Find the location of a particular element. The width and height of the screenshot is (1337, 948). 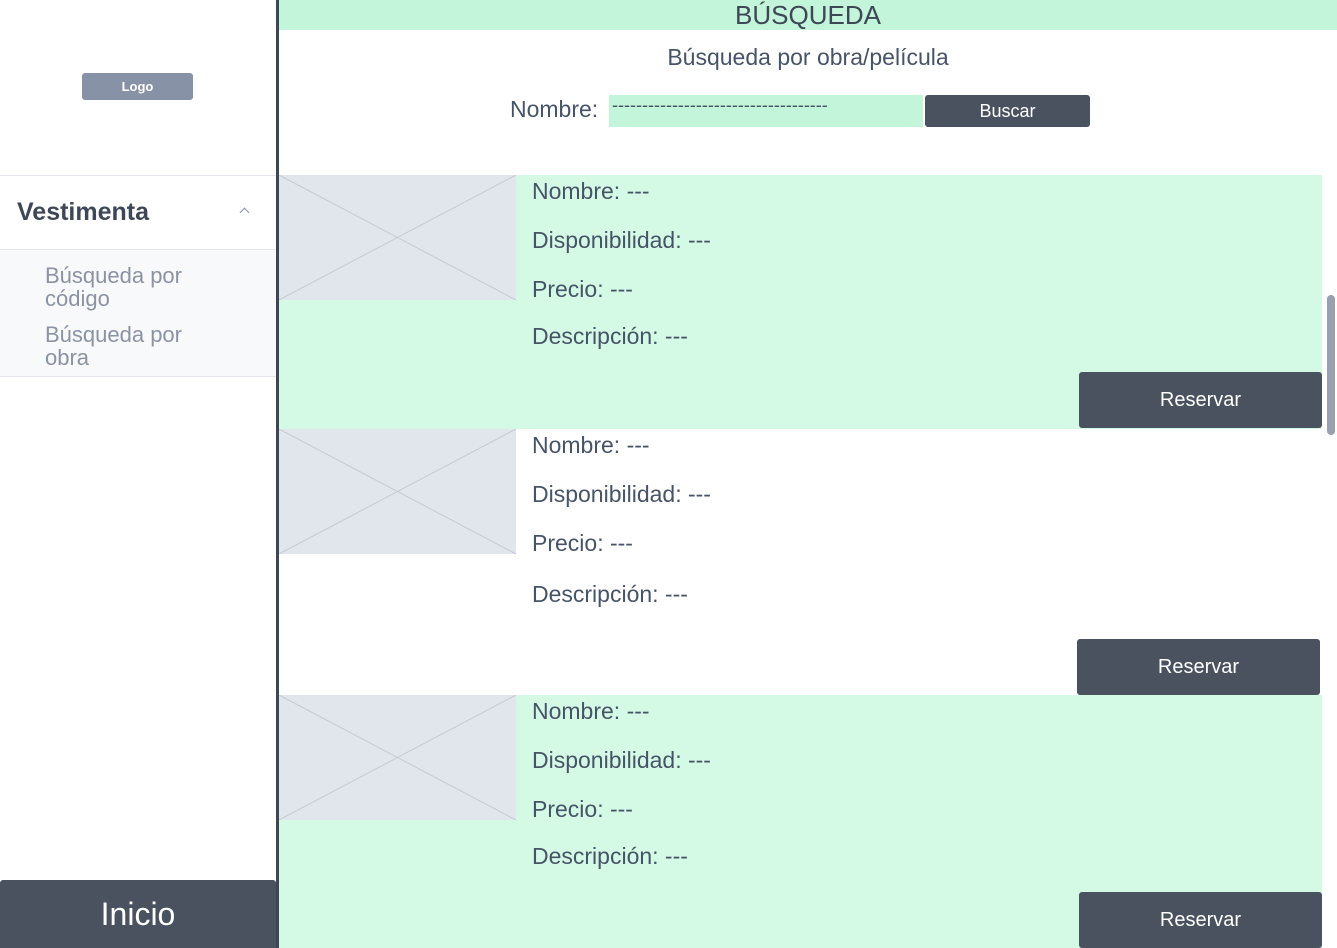

sidebar-item-busqueda-obra: Búsqueda por obra is located at coordinates (135, 346).